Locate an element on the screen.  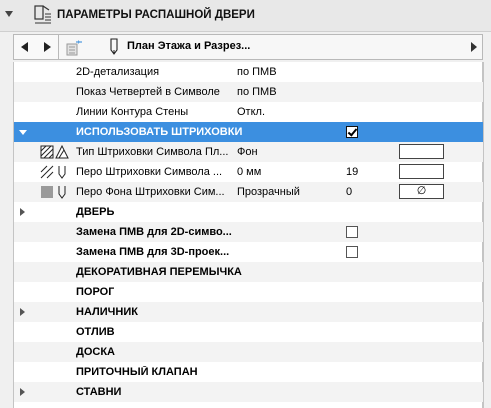
list-item: Перо Штриховки Символа ... 0 мм 19 is located at coordinates (248, 172).